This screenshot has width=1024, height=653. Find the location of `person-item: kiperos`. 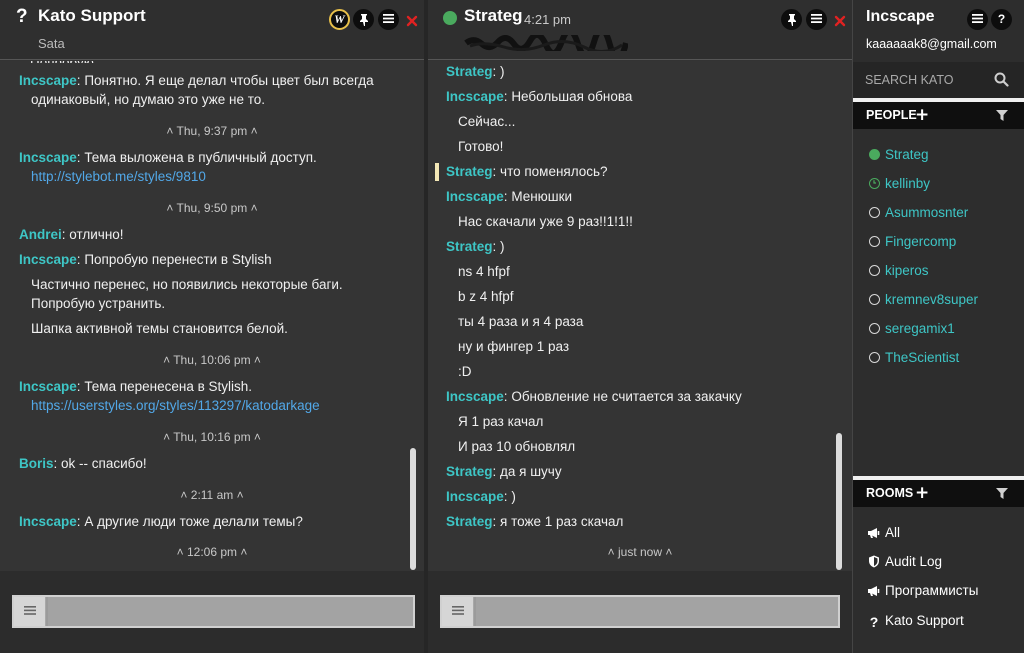

person-item: kiperos is located at coordinates (899, 270).